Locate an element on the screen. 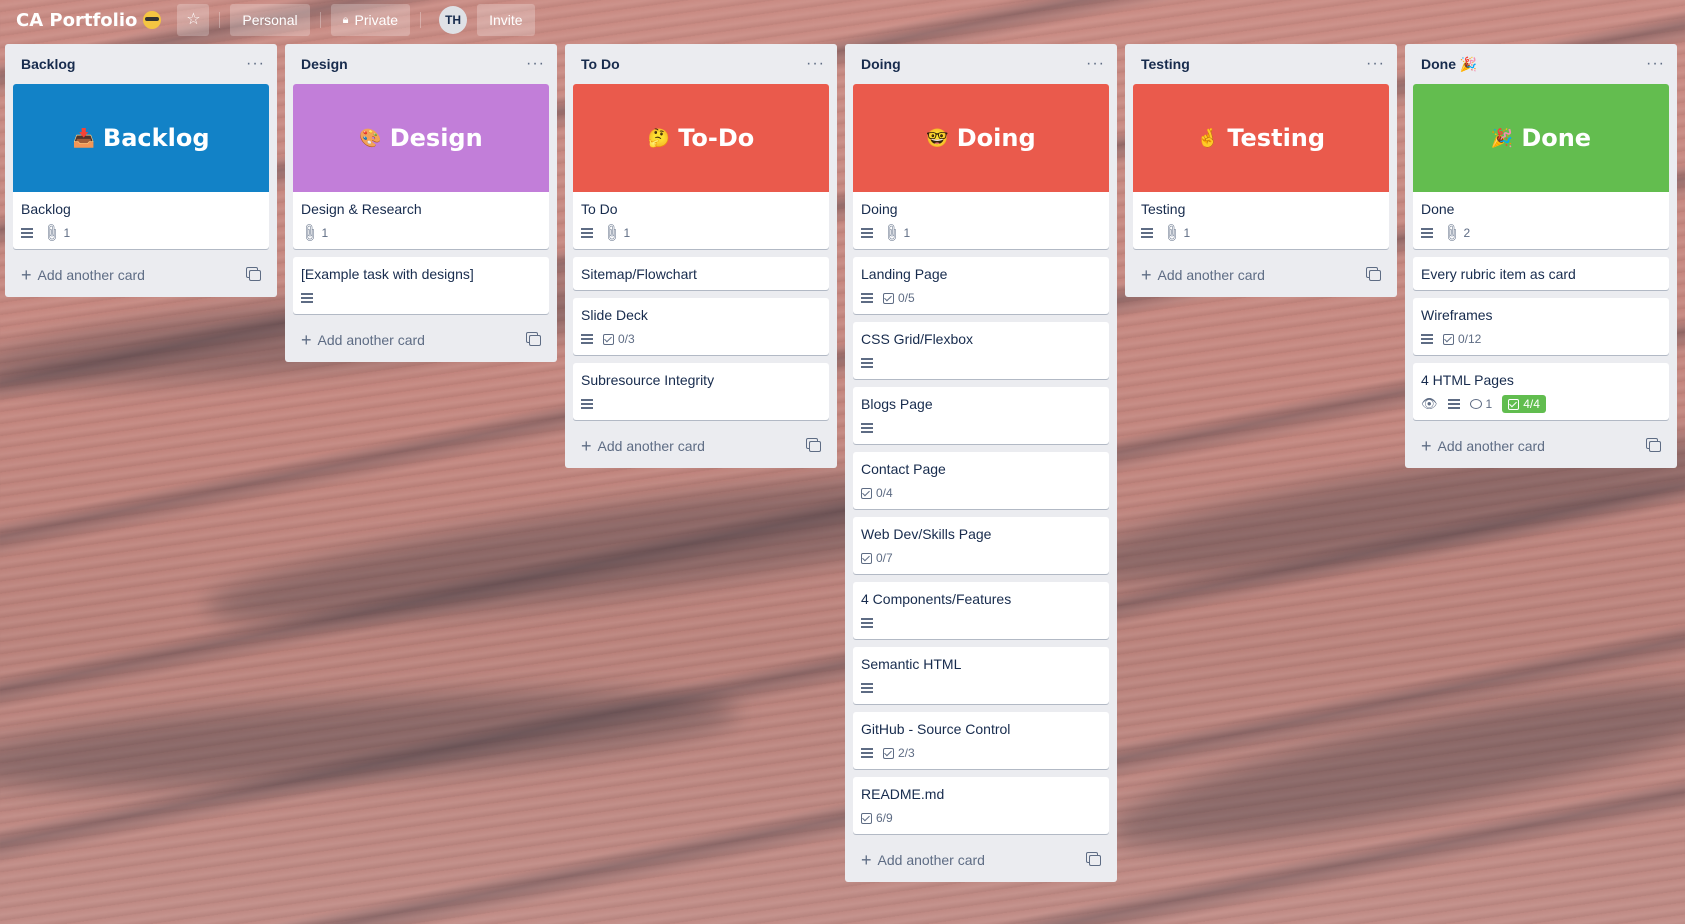  card: README.md 6/9 is located at coordinates (981, 805).